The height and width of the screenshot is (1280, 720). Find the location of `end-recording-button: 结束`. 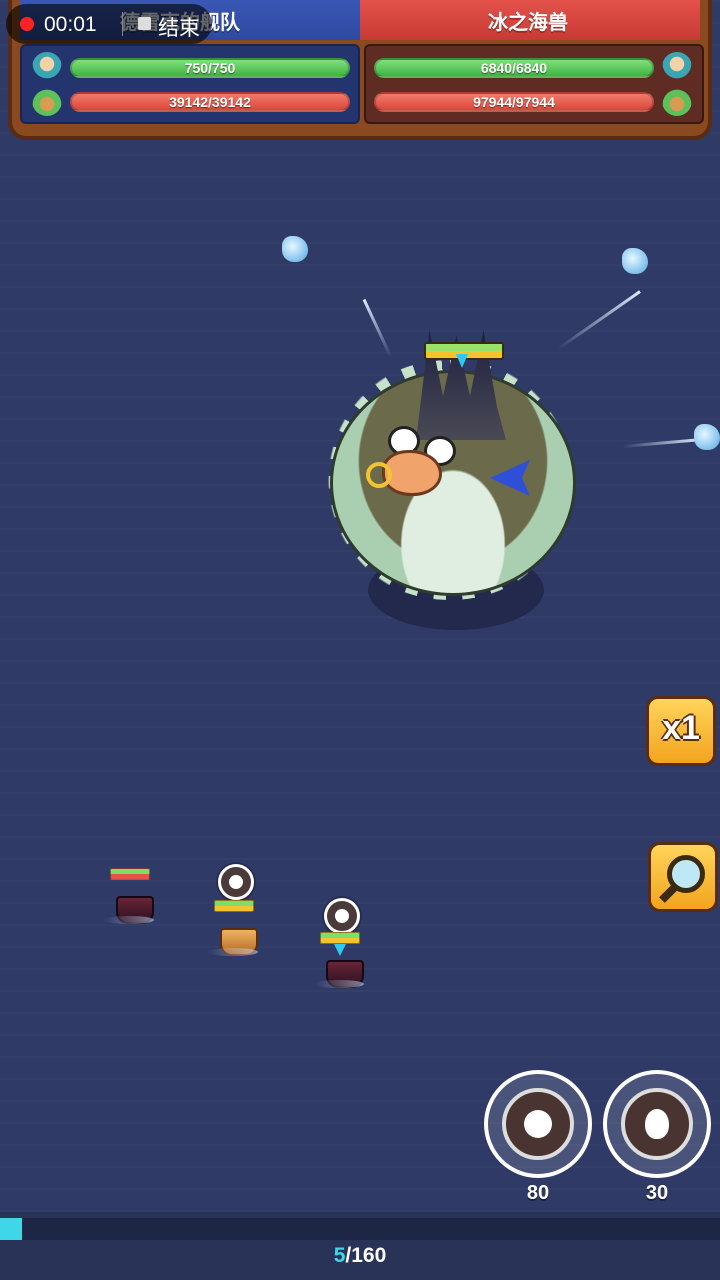

end-recording-button: 结束 is located at coordinates (179, 27).